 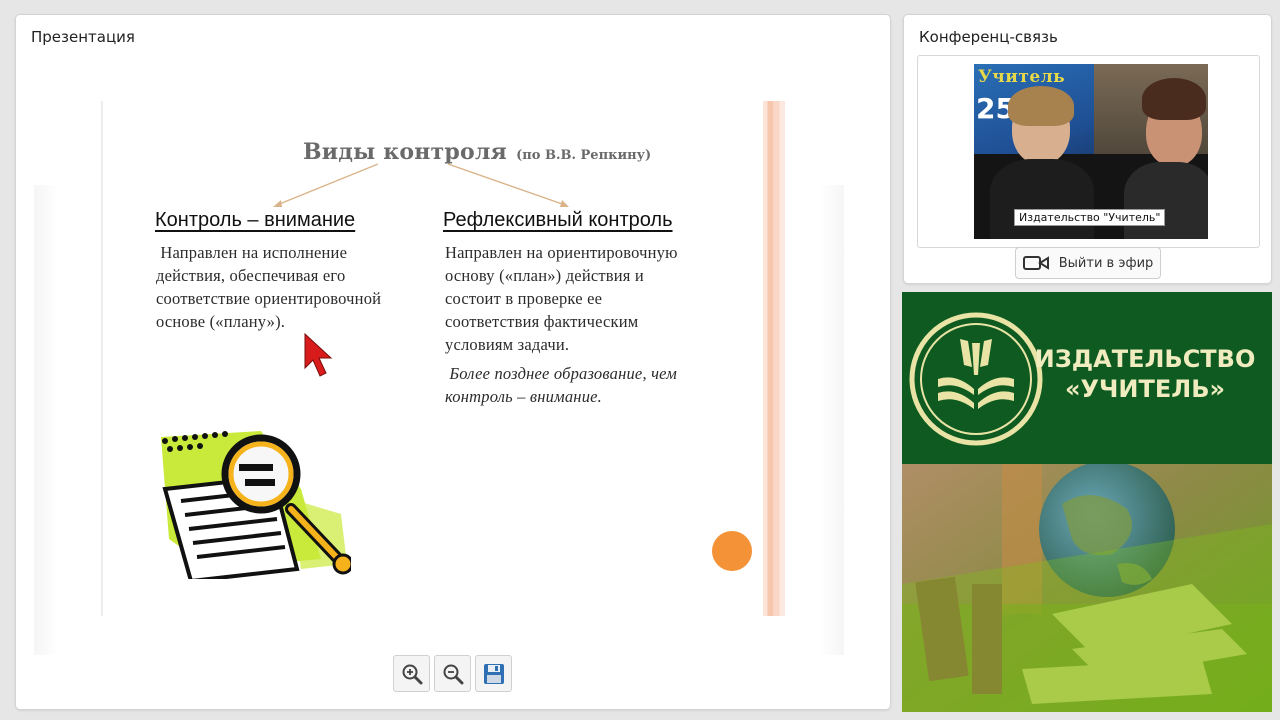 What do you see at coordinates (774, 358) in the screenshot?
I see `slide-decor-band` at bounding box center [774, 358].